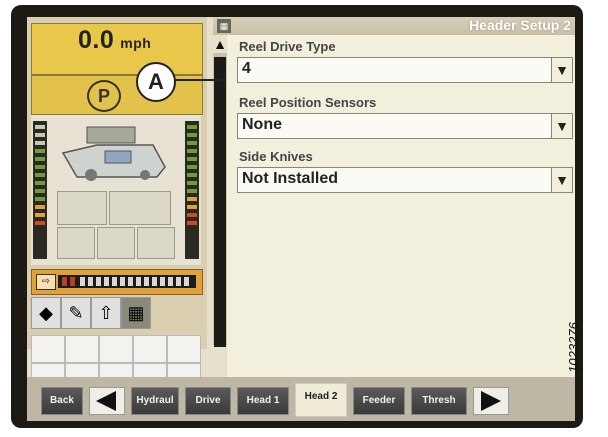  What do you see at coordinates (263, 401) in the screenshot?
I see `tab-head-1: Head 1` at bounding box center [263, 401].